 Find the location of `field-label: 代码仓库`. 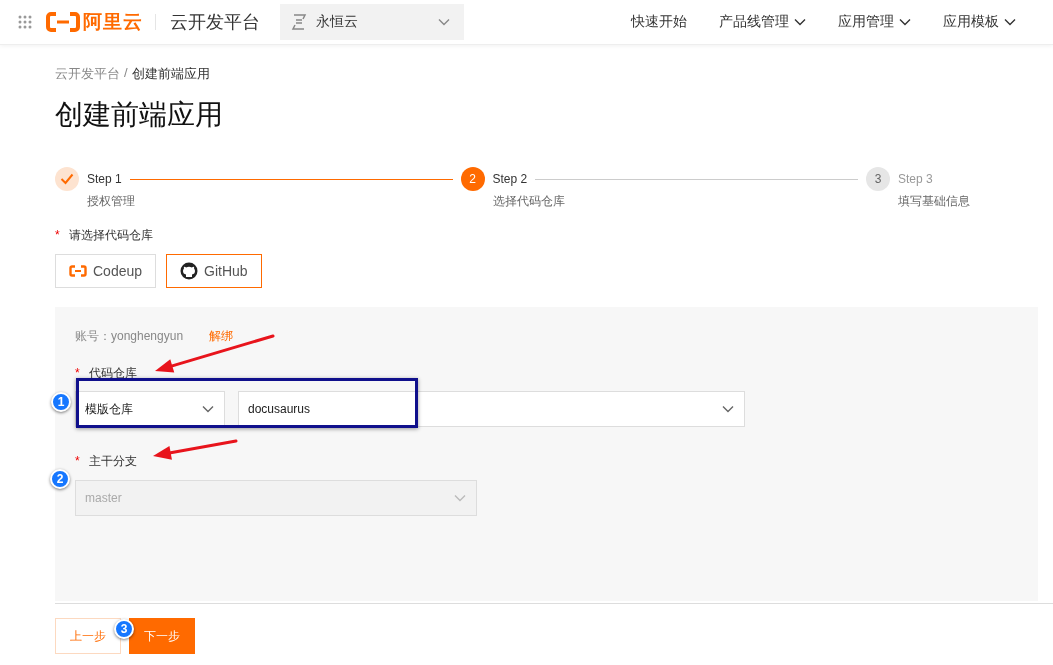

field-label: 代码仓库 is located at coordinates (112, 373).